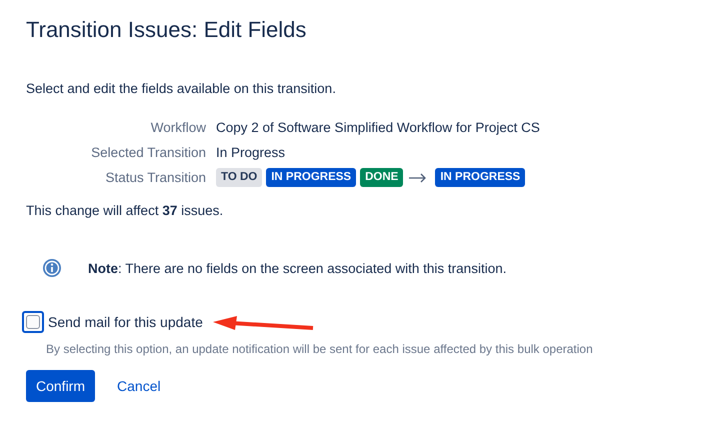 The image size is (702, 445). I want to click on cancel-link: Cancel, so click(139, 386).